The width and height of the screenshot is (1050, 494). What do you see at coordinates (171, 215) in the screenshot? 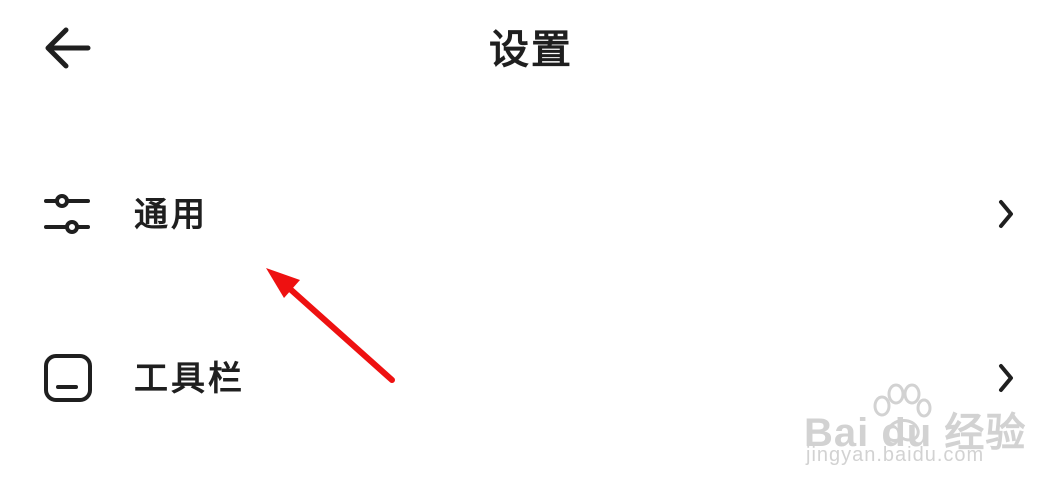
I see `menu-item-label: 通用` at bounding box center [171, 215].